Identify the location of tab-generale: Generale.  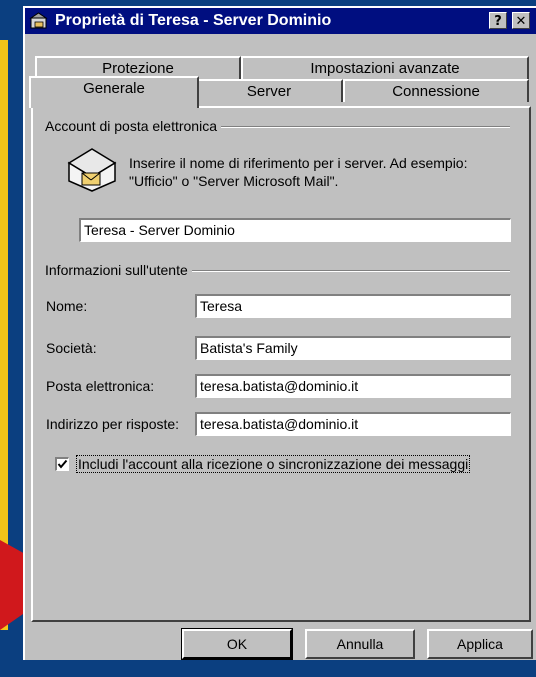
(114, 92).